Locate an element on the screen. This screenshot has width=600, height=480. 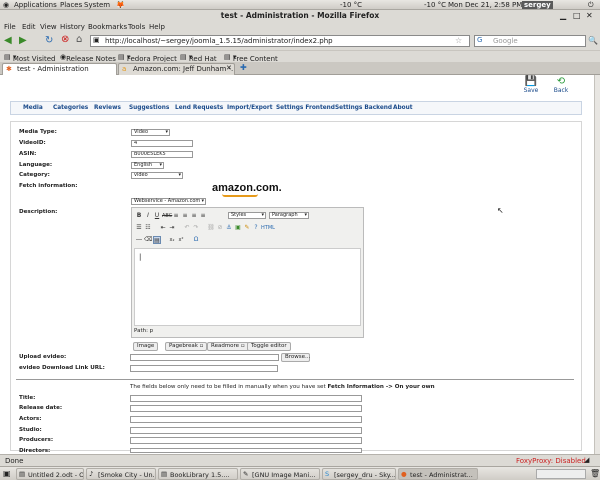
pagebreak-button: Pagebreak ▫ is located at coordinates (186, 346).